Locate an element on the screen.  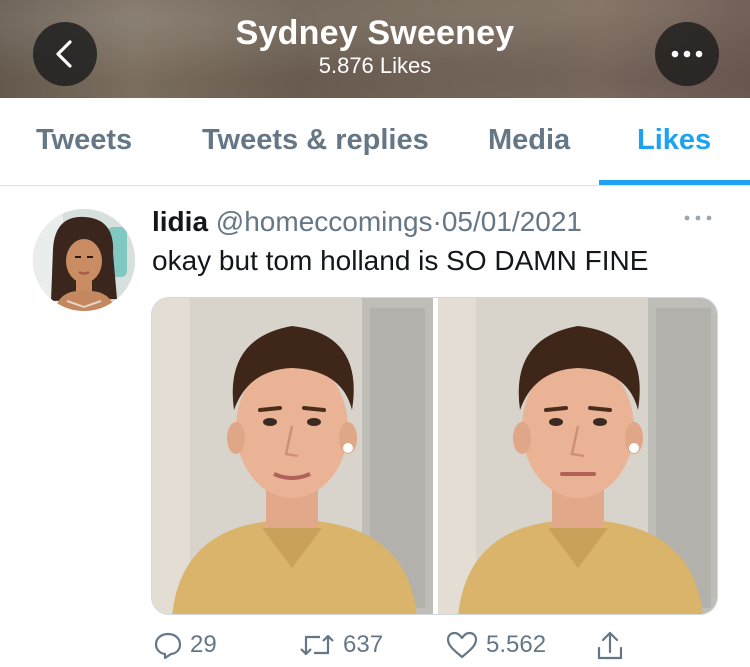
tweet-more-button is located at coordinates (698, 219).